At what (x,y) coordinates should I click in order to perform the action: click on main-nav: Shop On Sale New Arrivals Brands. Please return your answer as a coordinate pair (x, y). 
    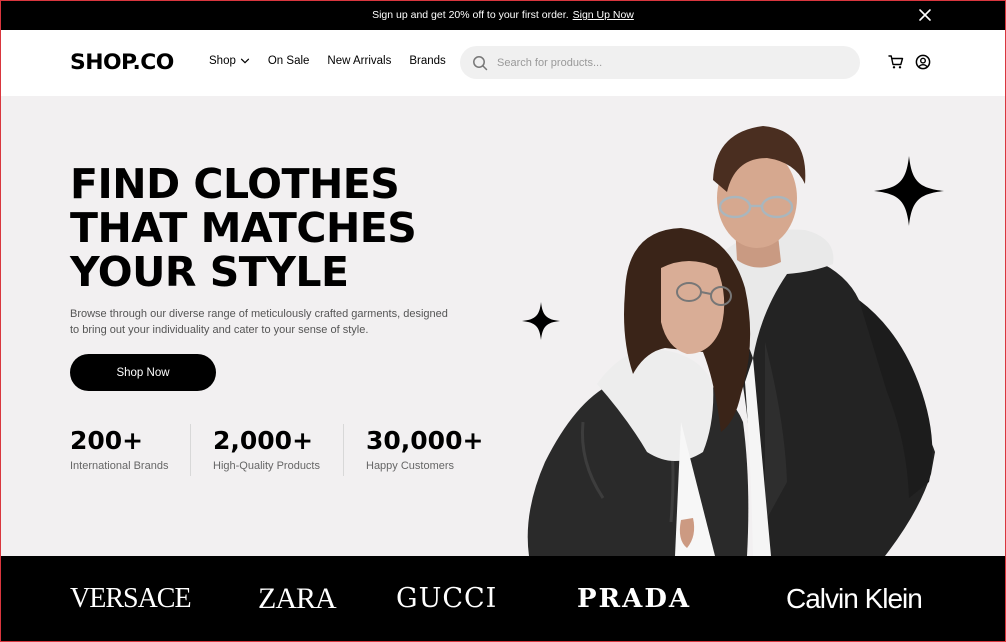
    Looking at the image, I should click on (327, 61).